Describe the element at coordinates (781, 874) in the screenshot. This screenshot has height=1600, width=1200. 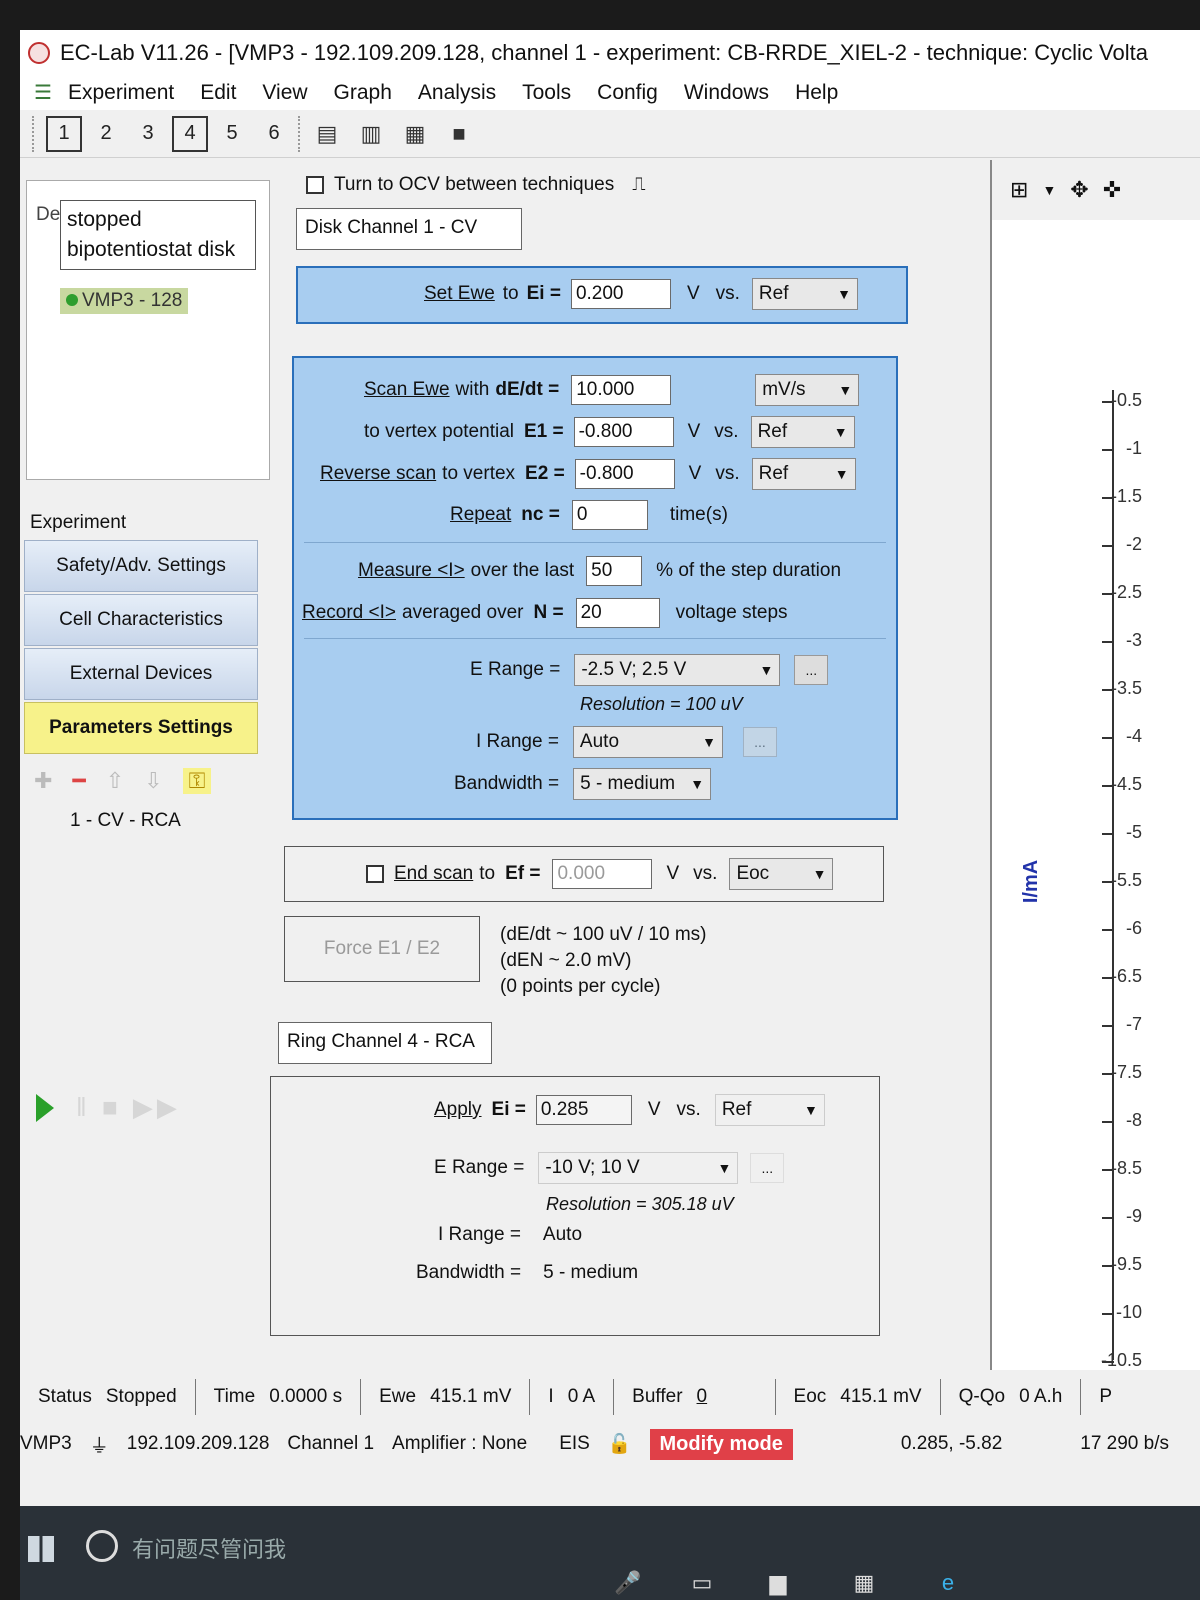
I see `ef-reference-select: Eoc ▼` at that location.